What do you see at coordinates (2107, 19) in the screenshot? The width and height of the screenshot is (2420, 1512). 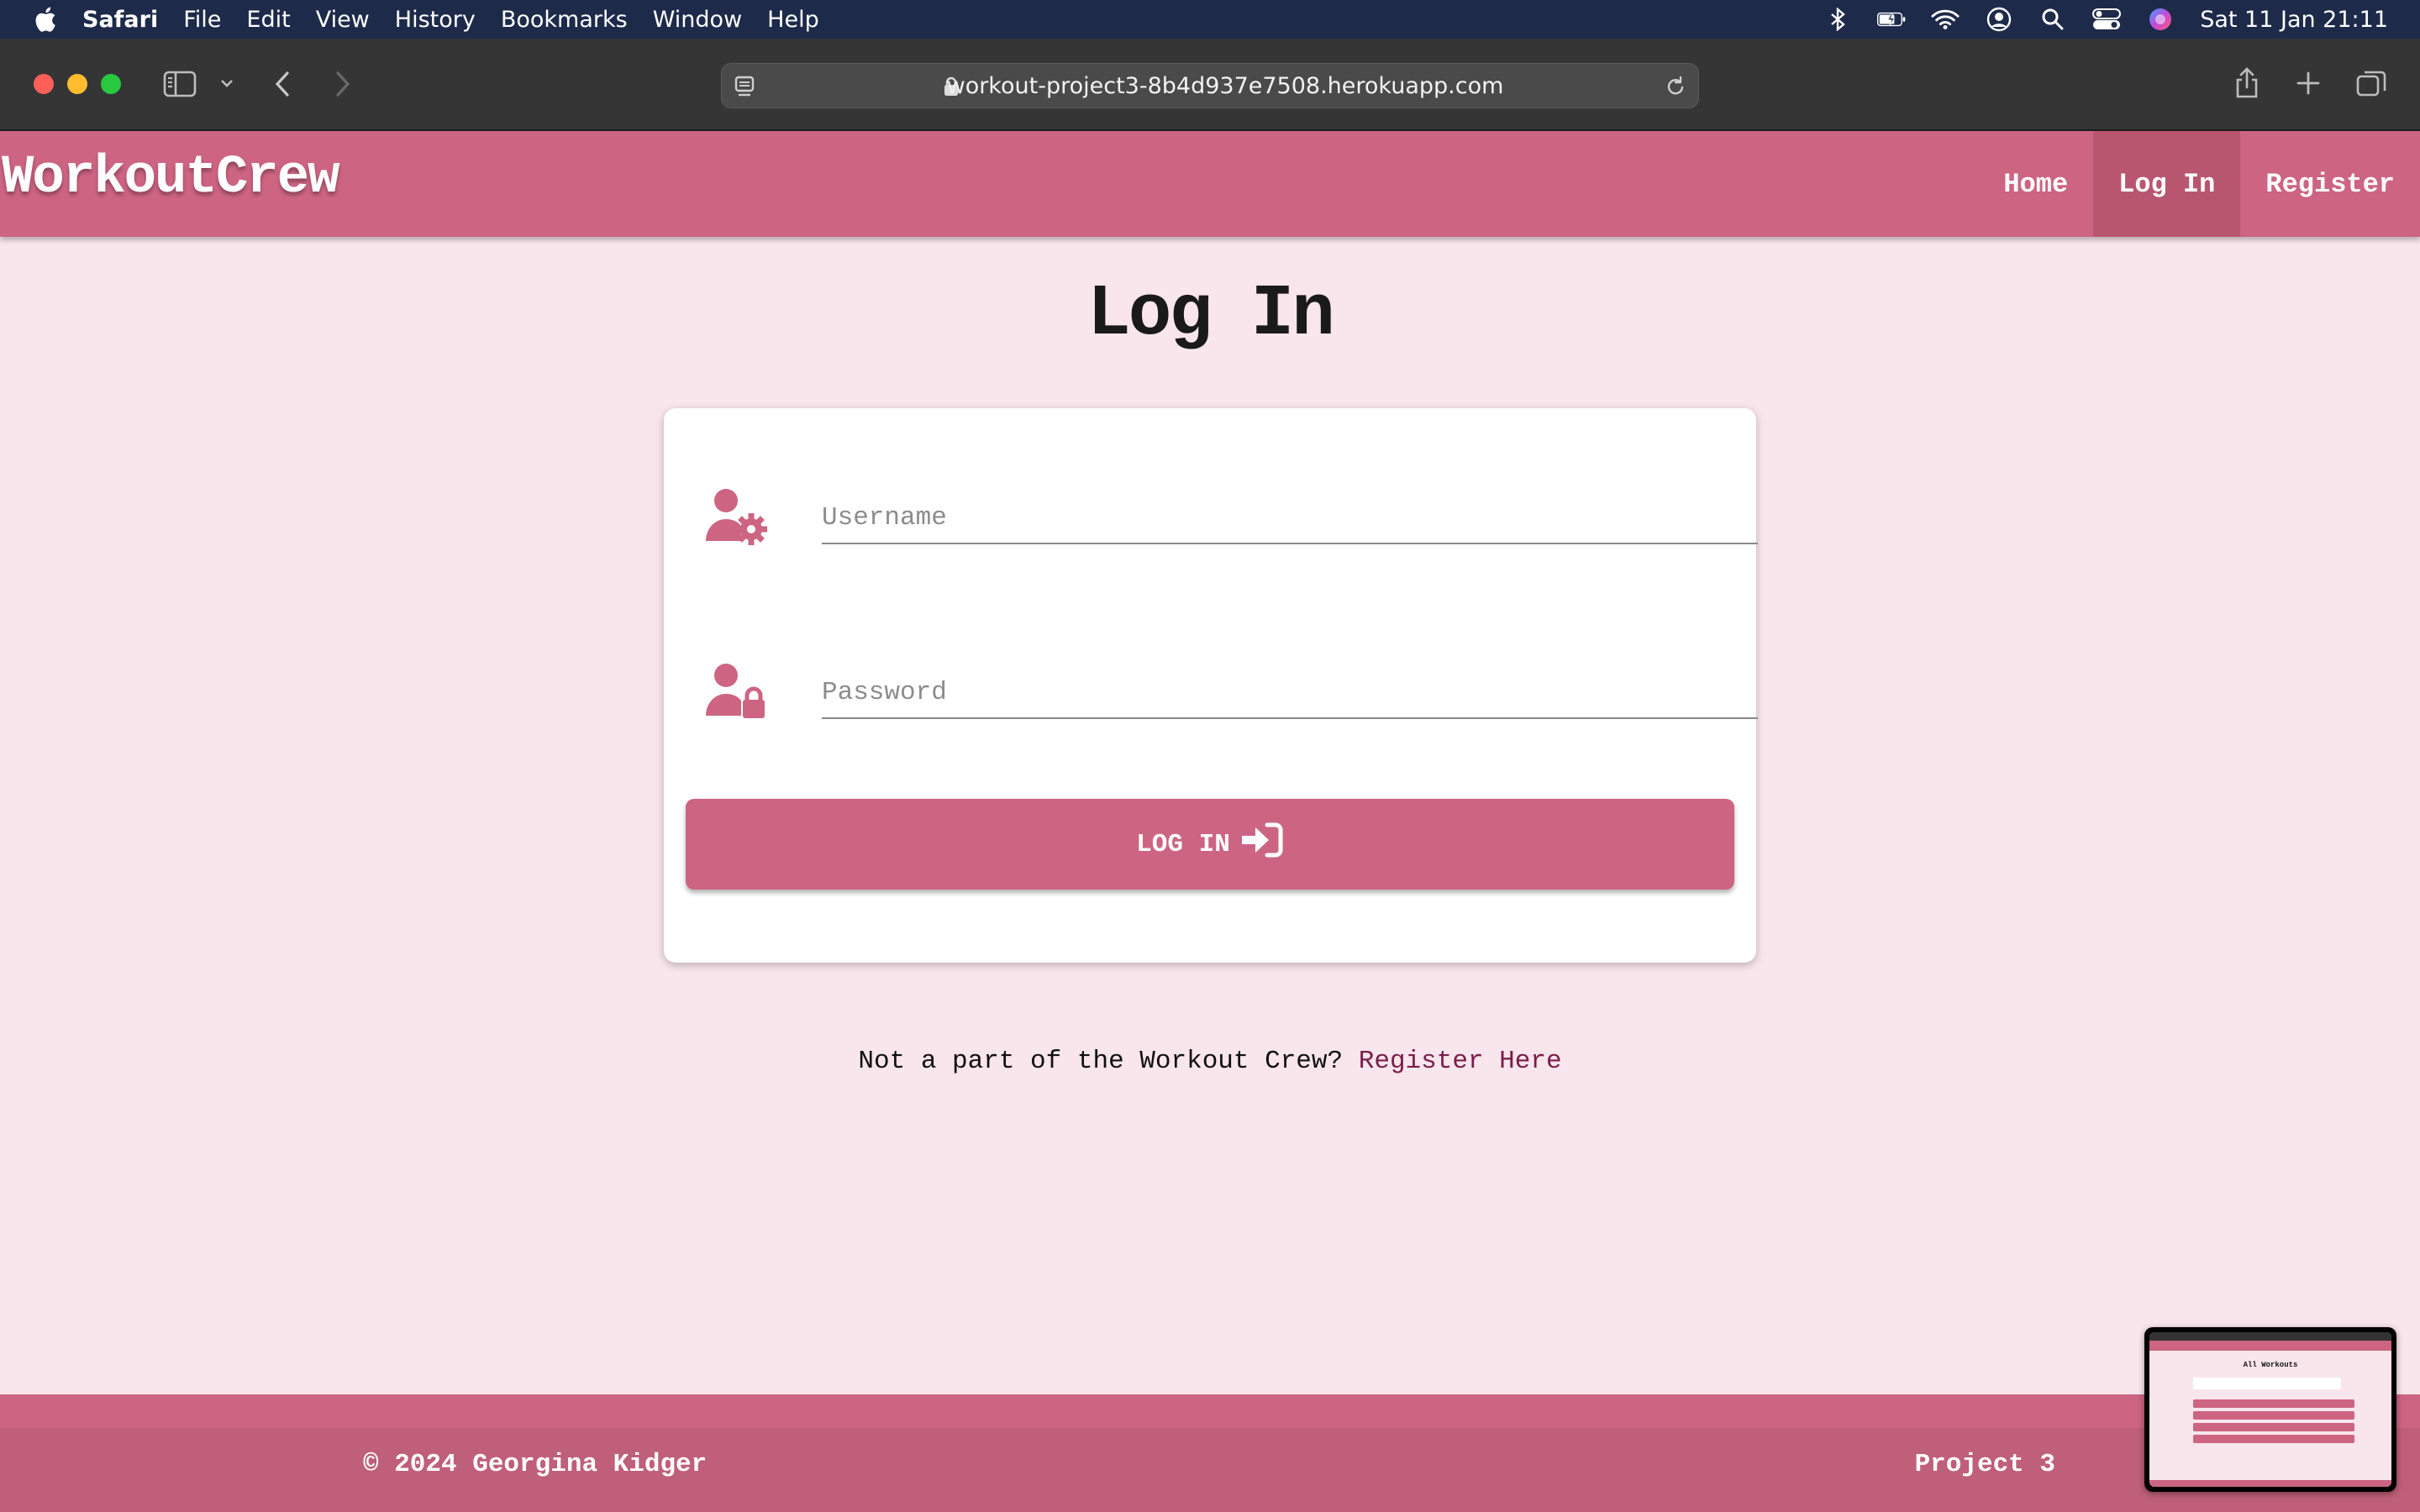 I see `control-center-icon` at bounding box center [2107, 19].